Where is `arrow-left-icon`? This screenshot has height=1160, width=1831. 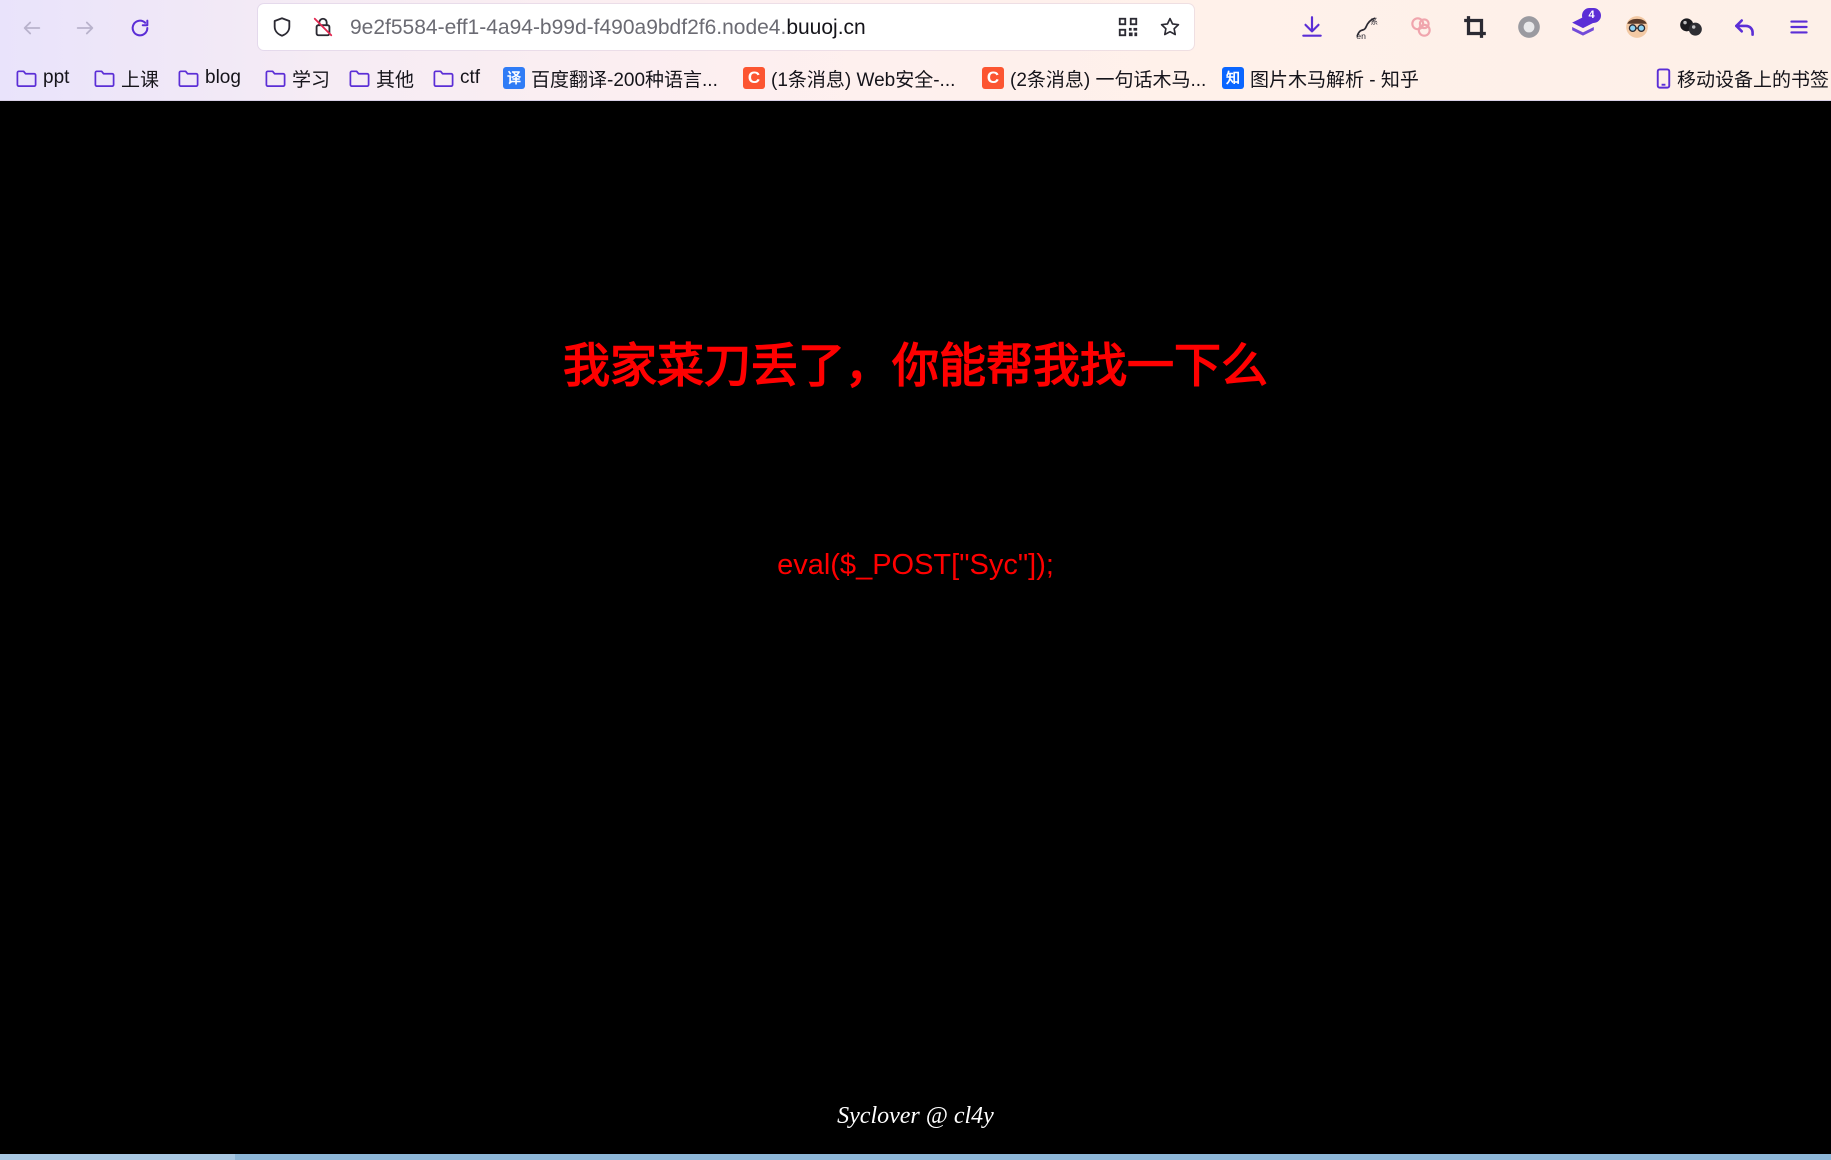 arrow-left-icon is located at coordinates (32, 28).